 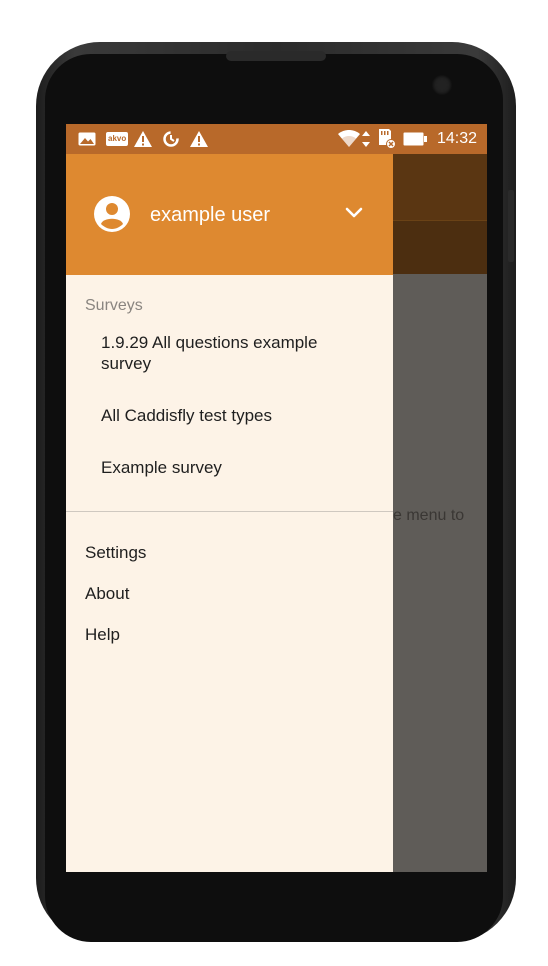 I want to click on wifi-icon, so click(x=349, y=139).